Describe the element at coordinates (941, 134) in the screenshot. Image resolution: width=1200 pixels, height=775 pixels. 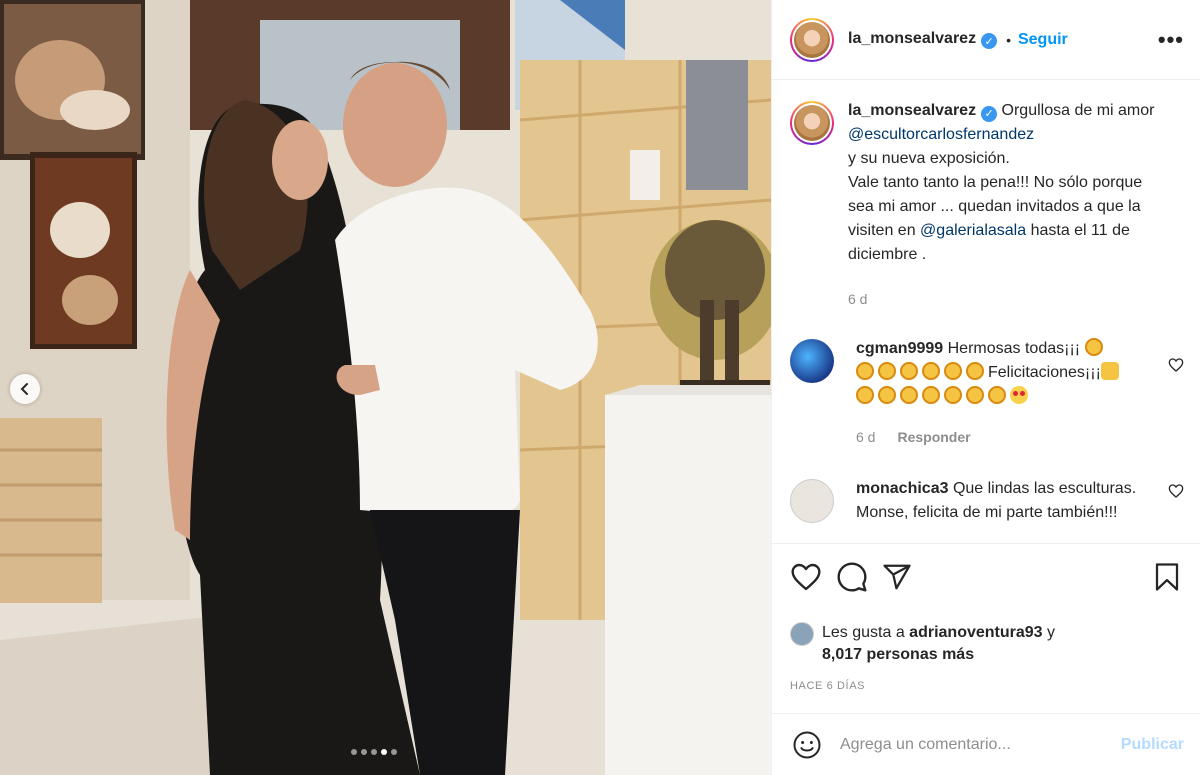
I see `mention-escultor: @escultorcarlosfernandez` at that location.